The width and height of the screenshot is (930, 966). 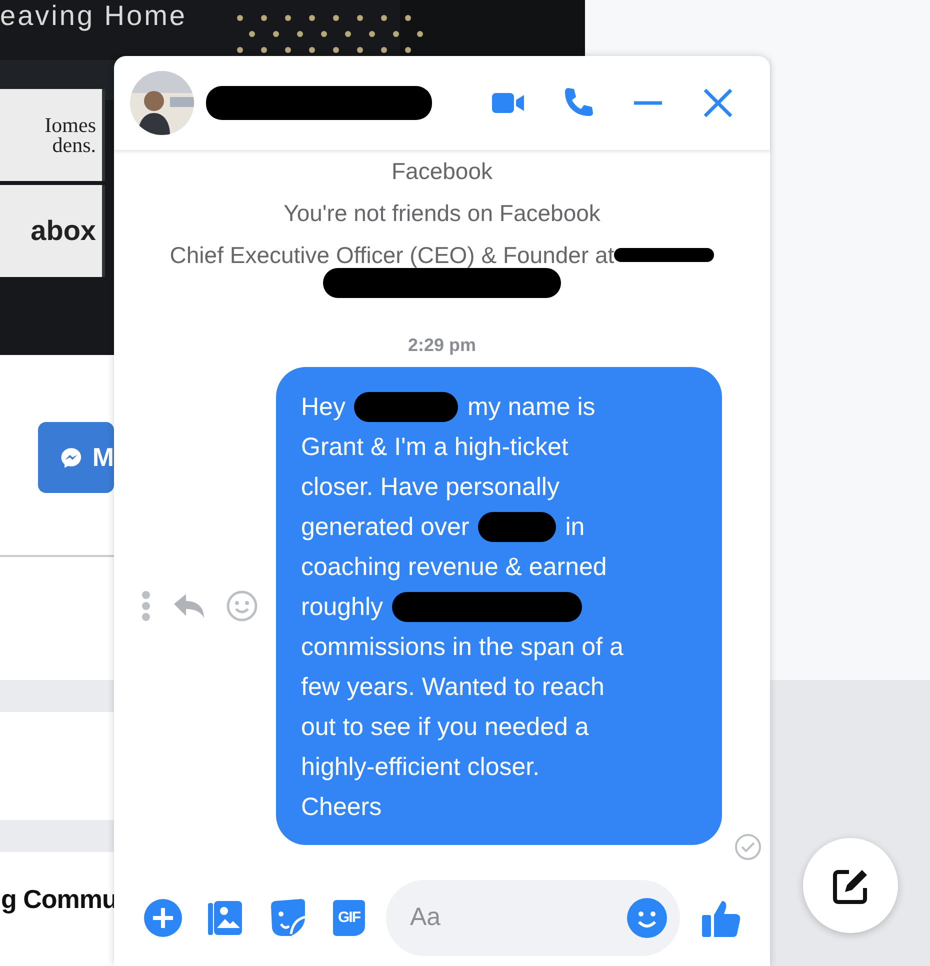 What do you see at coordinates (189, 606) in the screenshot?
I see `reply-icon` at bounding box center [189, 606].